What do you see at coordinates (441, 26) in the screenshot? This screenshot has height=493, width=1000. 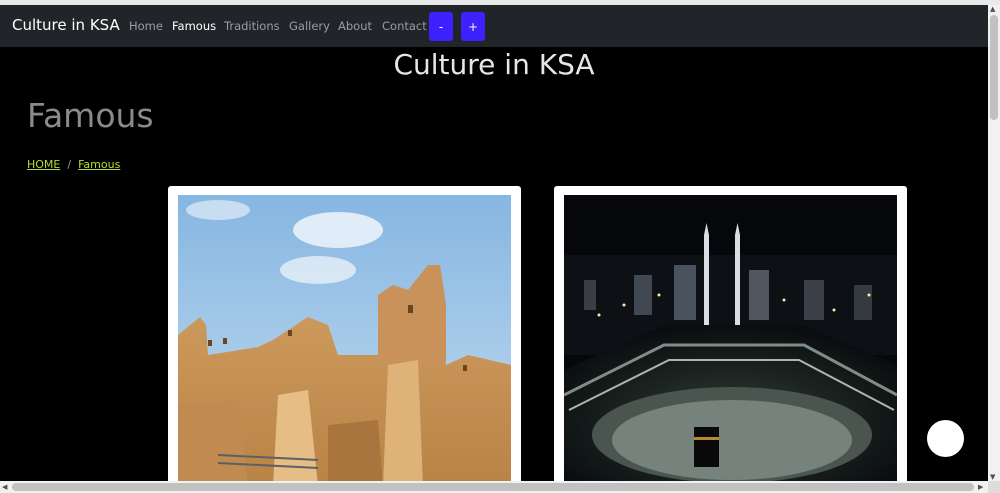 I see `decrease-font-button: -` at bounding box center [441, 26].